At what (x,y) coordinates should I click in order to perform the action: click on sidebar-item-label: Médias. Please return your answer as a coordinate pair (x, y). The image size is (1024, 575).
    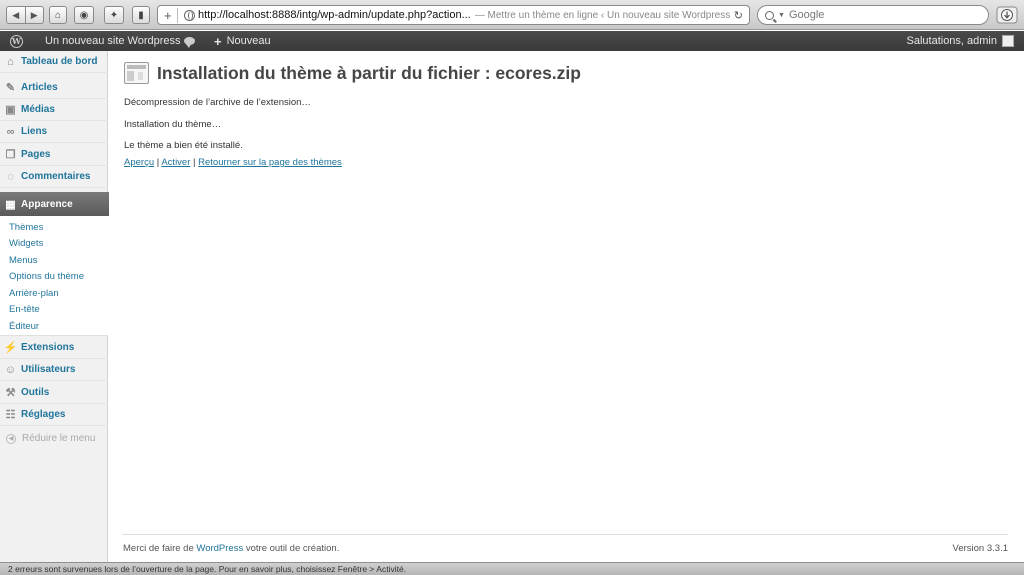
    Looking at the image, I should click on (38, 109).